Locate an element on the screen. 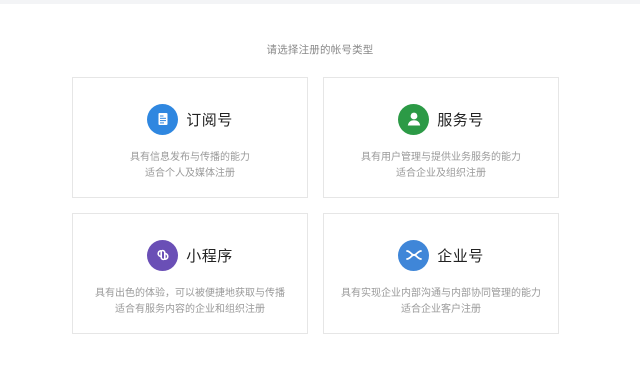 Image resolution: width=640 pixels, height=389 pixels. card-header: 服务号 is located at coordinates (441, 119).